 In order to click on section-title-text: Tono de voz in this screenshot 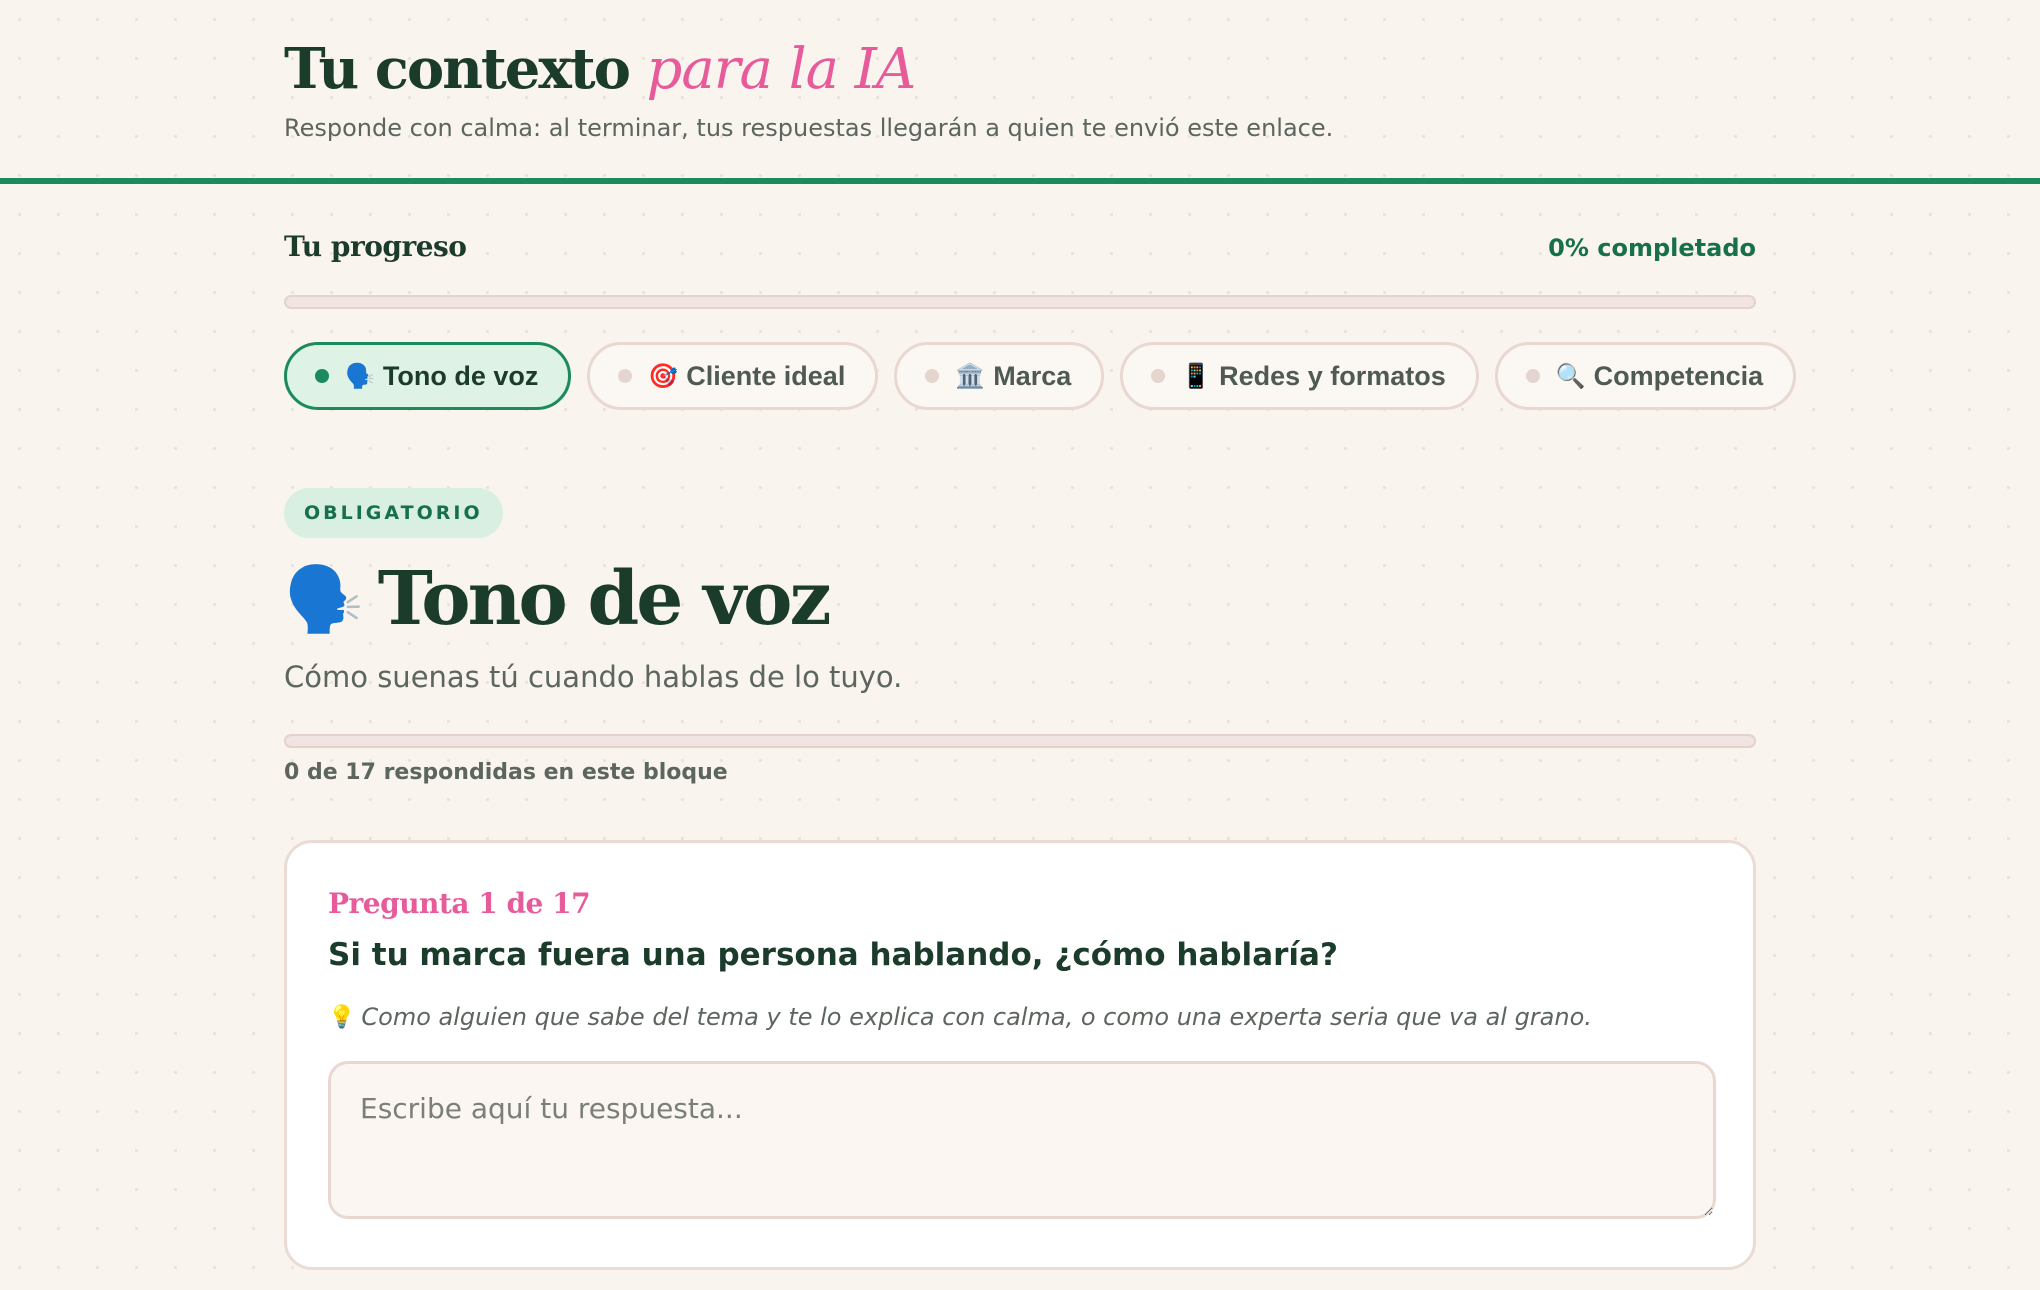, I will do `click(604, 599)`.